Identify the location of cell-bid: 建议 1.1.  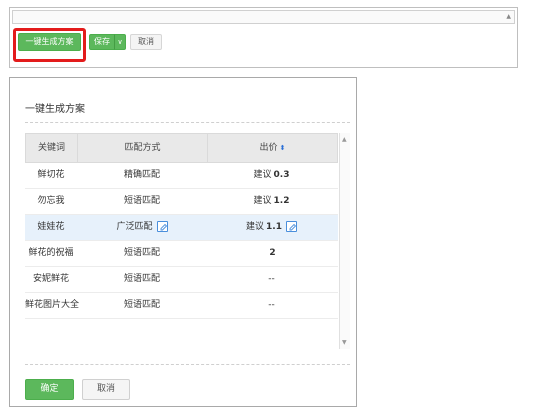
(271, 227).